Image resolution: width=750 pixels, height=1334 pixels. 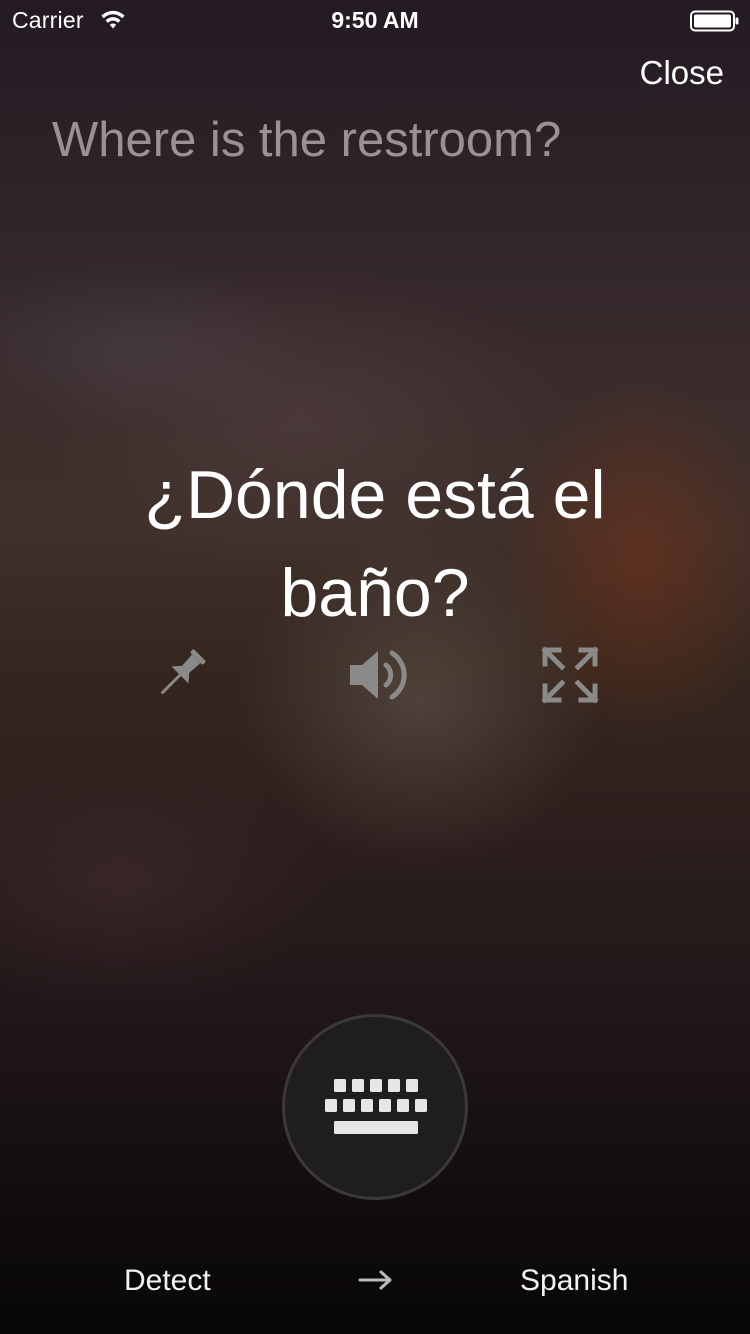 I want to click on speaker-icon, so click(x=380, y=675).